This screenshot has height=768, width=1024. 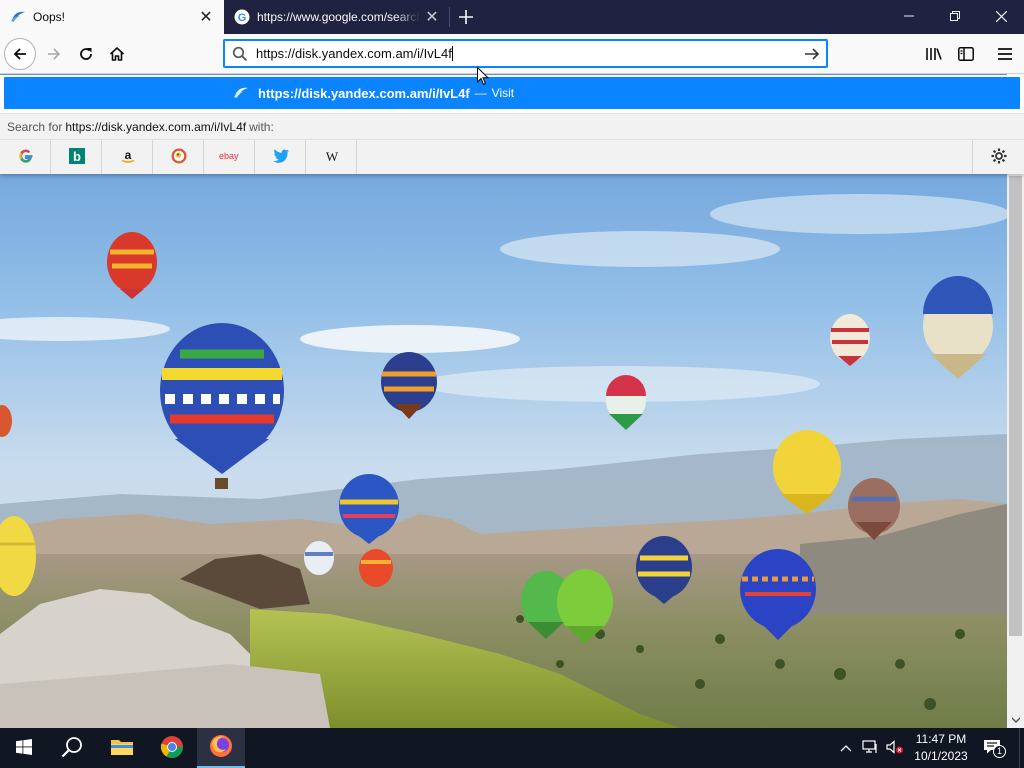 What do you see at coordinates (966, 54) in the screenshot?
I see `sidebar-toggle-button` at bounding box center [966, 54].